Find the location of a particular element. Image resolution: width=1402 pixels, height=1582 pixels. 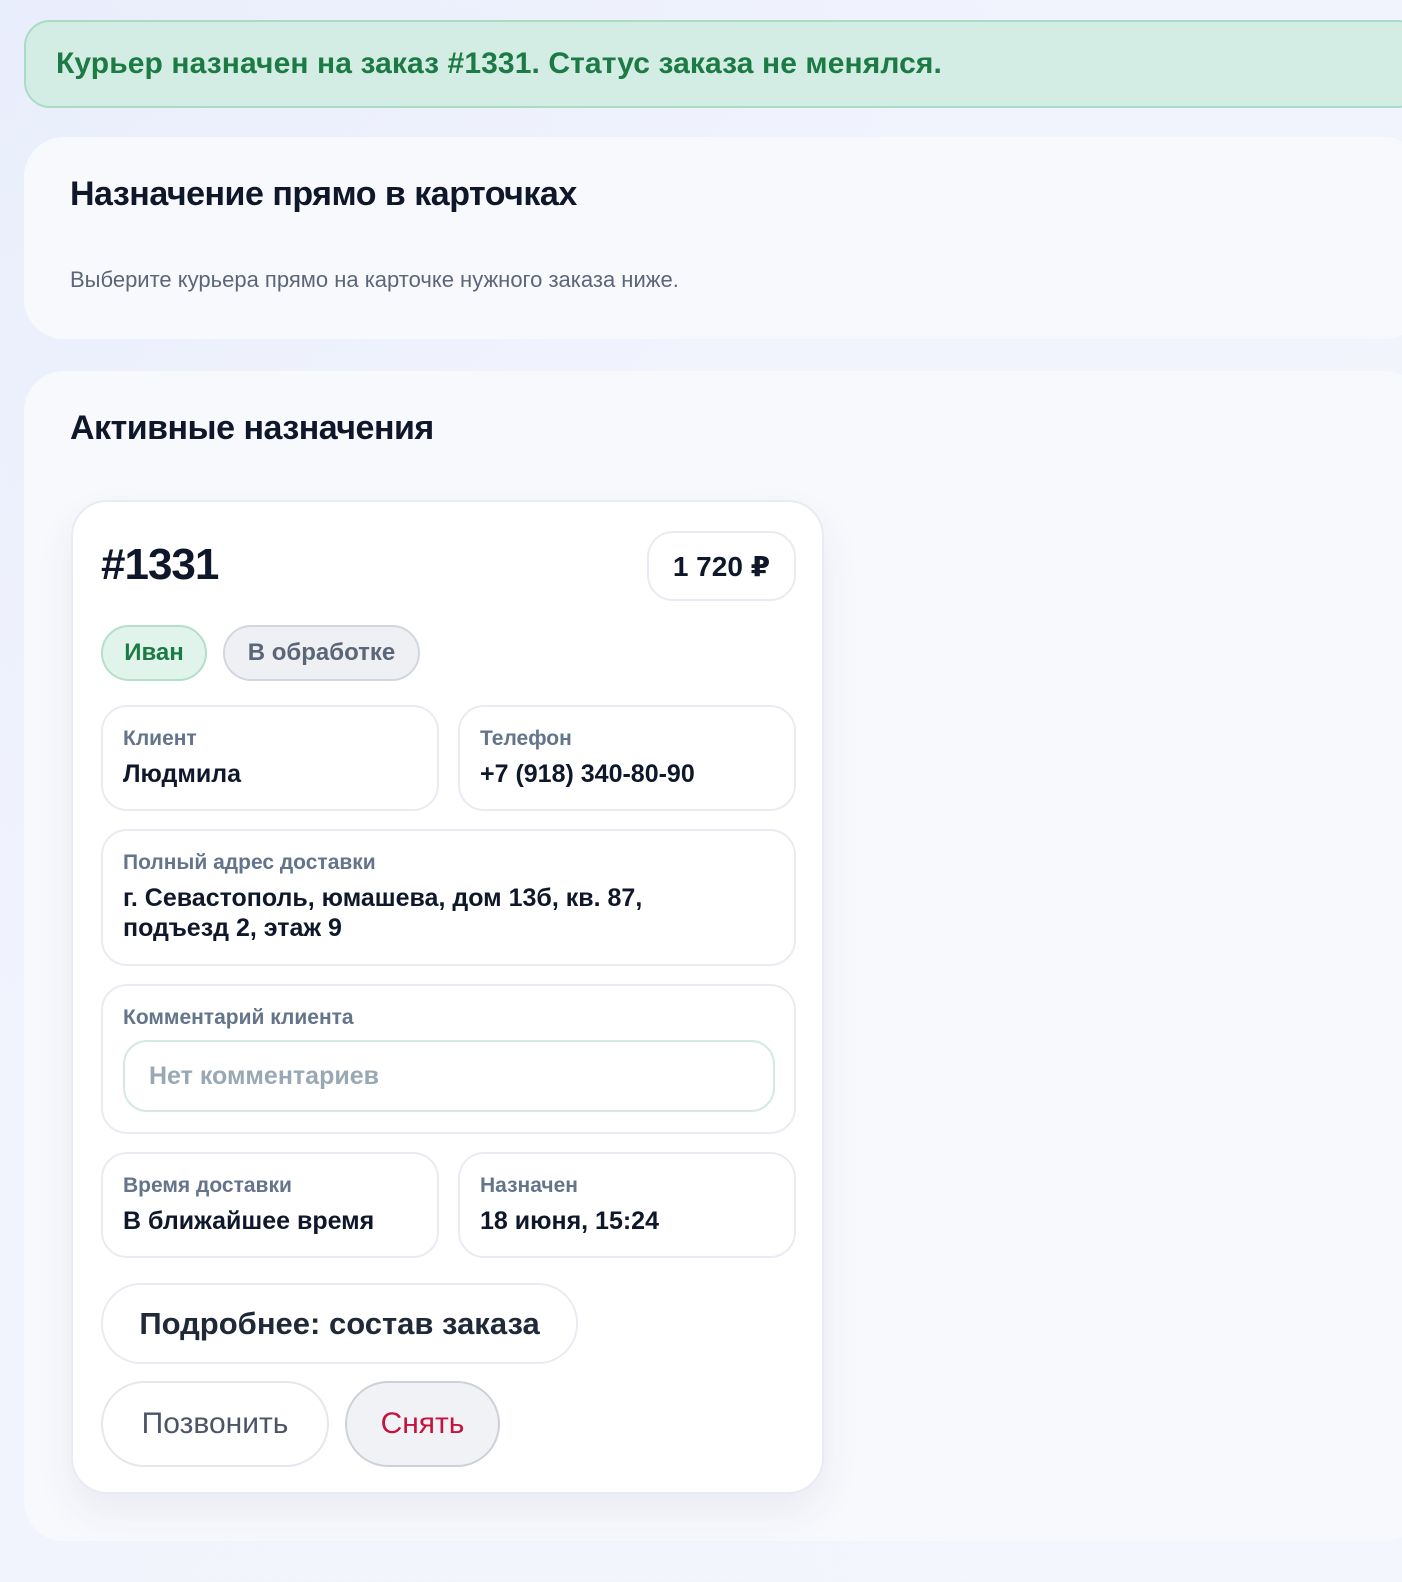

phone-label: Телефон is located at coordinates (526, 738).